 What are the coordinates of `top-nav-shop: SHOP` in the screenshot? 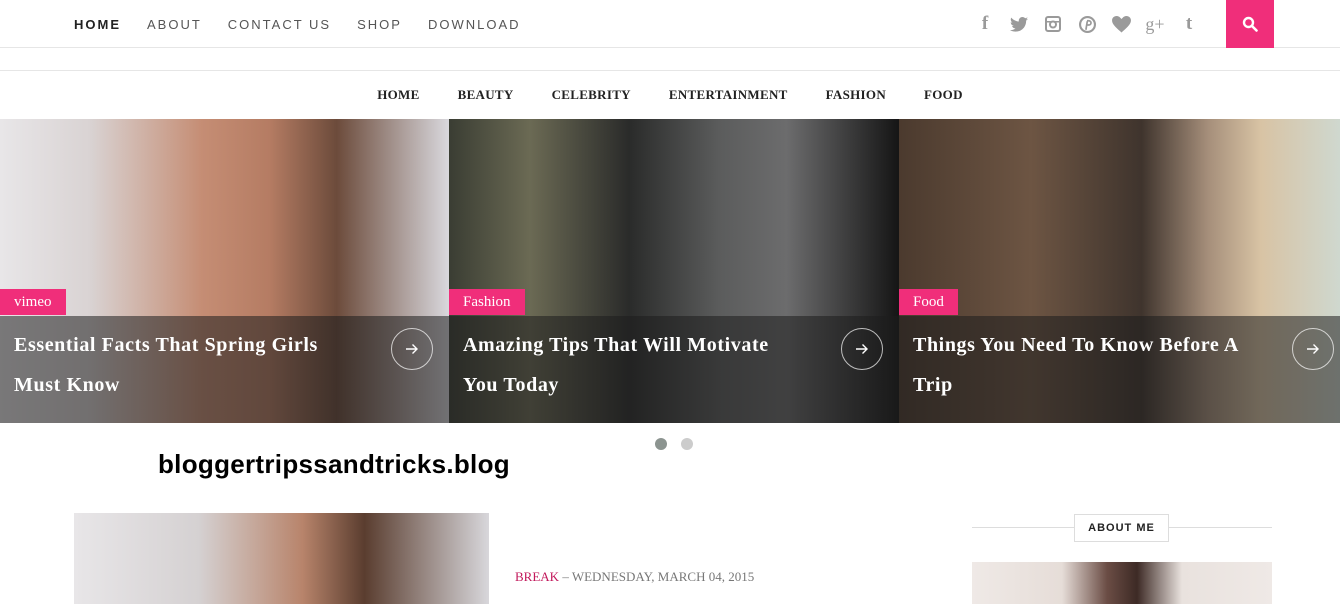 It's located at (379, 24).